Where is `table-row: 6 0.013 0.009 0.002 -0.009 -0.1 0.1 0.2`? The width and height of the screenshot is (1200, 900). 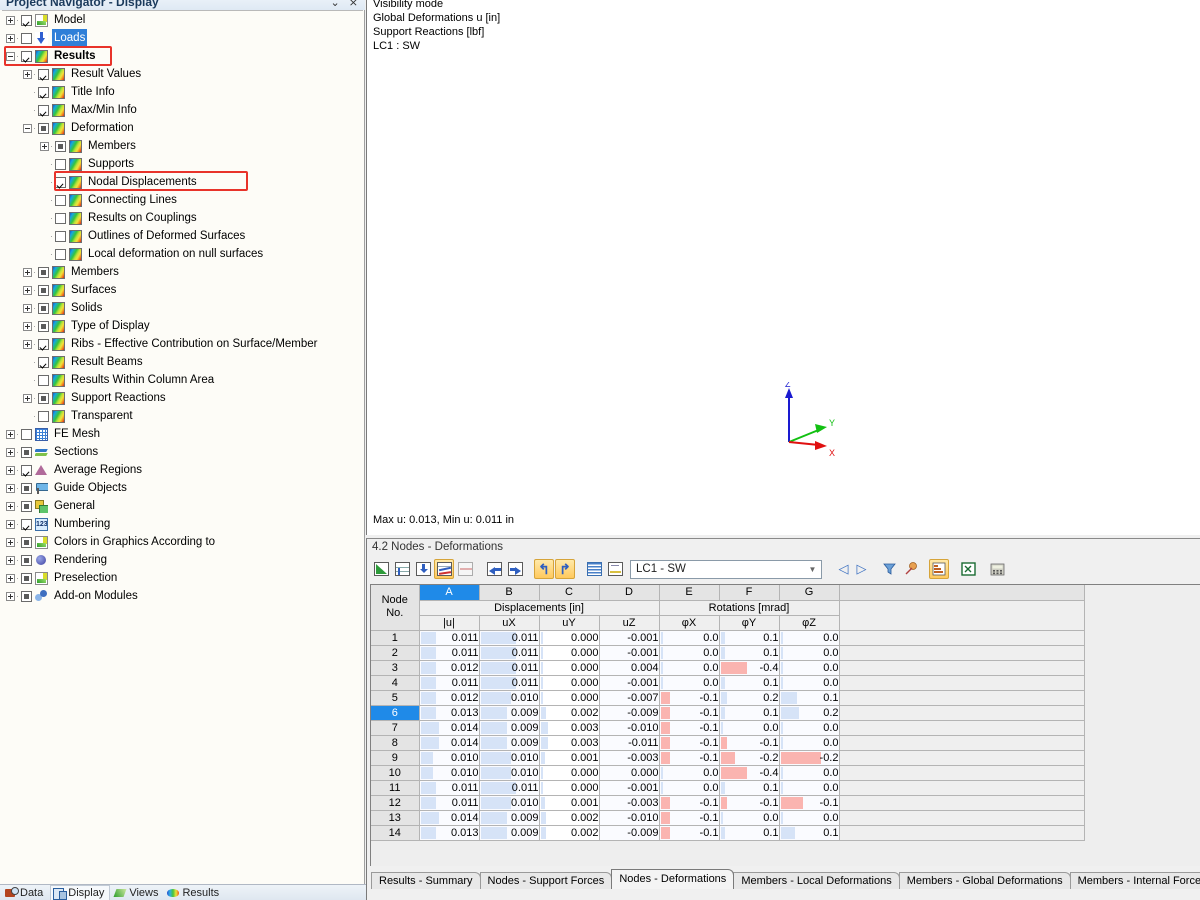
table-row: 6 0.013 0.009 0.002 -0.009 -0.1 0.1 0.2 is located at coordinates (728, 713).